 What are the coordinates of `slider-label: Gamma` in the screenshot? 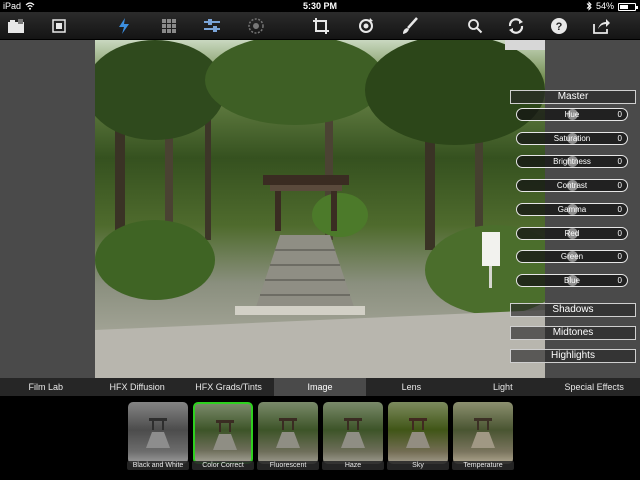 It's located at (572, 209).